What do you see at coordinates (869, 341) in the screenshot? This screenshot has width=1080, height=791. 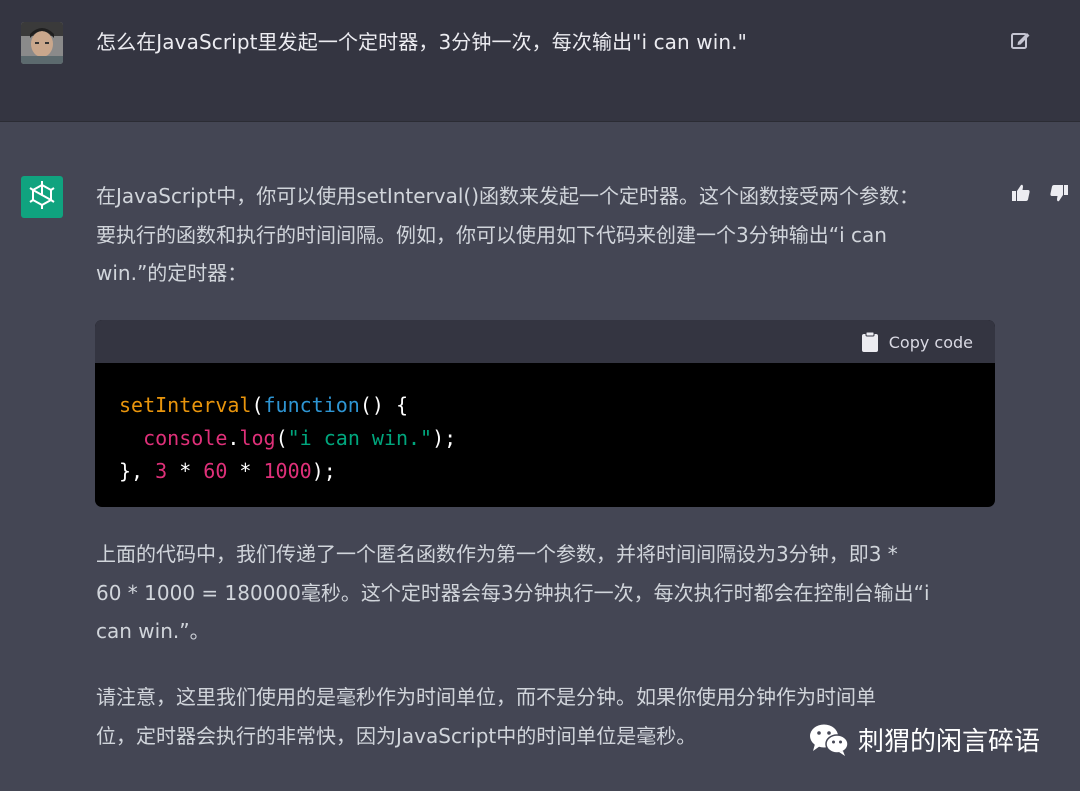 I see `clipboard-icon` at bounding box center [869, 341].